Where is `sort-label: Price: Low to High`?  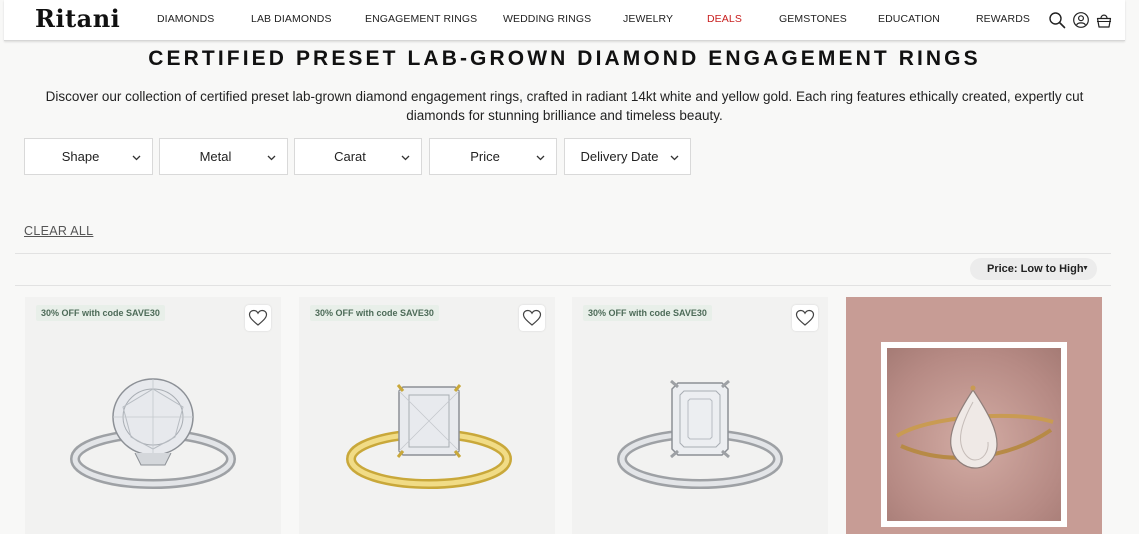
sort-label: Price: Low to High is located at coordinates (1035, 269).